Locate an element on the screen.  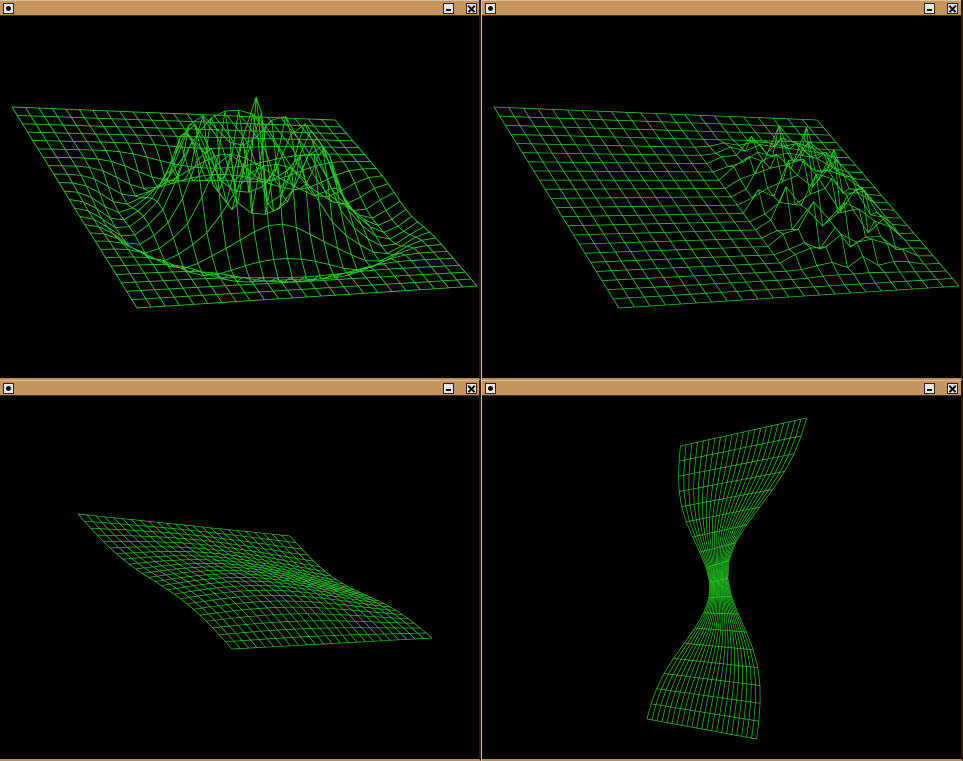
wavy-sheet-wireframe-surface is located at coordinates (255, 581).